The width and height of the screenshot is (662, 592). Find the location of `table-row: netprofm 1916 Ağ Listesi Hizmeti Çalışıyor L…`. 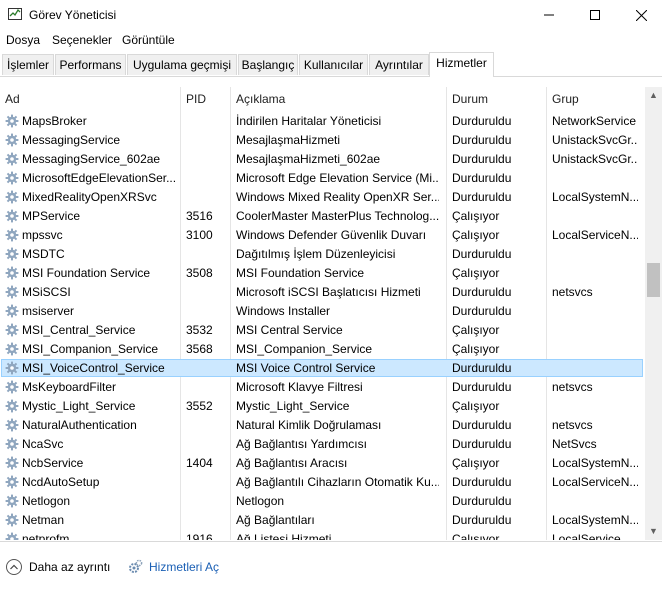

table-row: netprofm 1916 Ağ Listesi Hizmeti Çalışıyor L… is located at coordinates (322, 535).